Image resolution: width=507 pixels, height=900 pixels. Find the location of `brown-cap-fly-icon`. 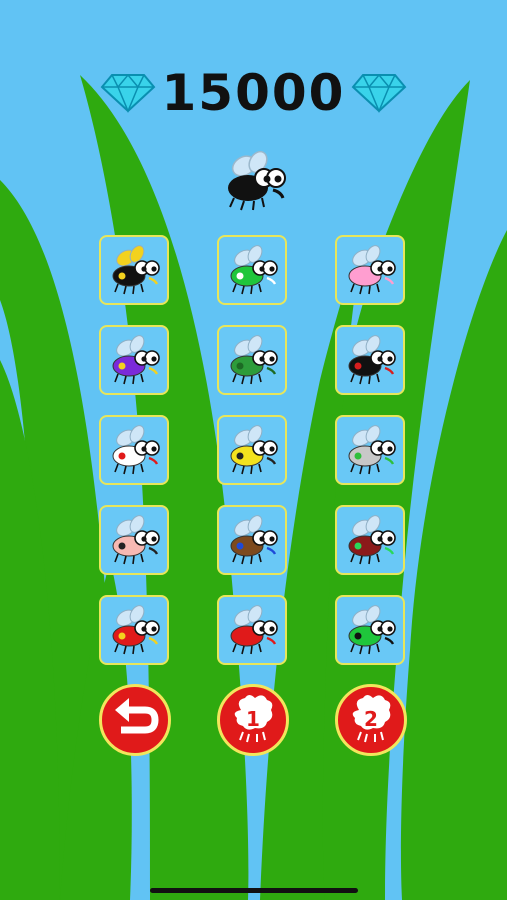

brown-cap-fly-icon is located at coordinates (254, 540).